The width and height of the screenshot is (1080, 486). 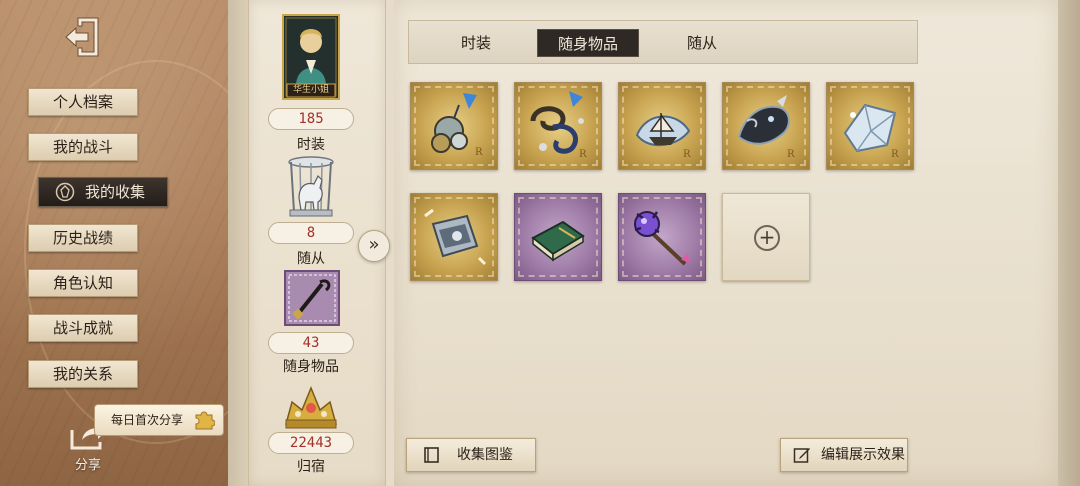 What do you see at coordinates (801, 455) in the screenshot?
I see `edit-icon` at bounding box center [801, 455].